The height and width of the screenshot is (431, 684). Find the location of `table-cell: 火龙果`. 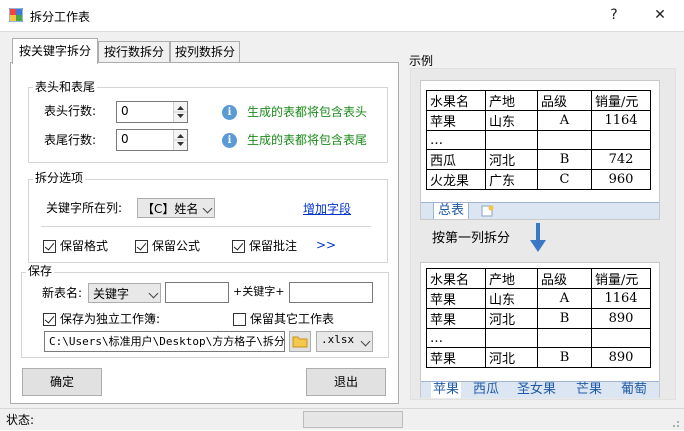

table-cell: 火龙果 is located at coordinates (456, 179).